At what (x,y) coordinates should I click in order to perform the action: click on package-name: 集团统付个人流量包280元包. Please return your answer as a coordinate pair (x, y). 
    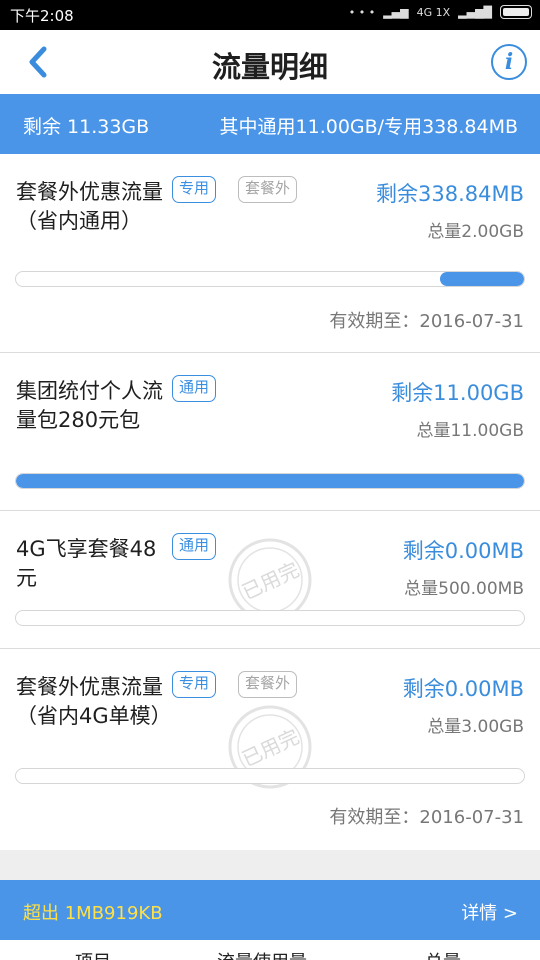
    Looking at the image, I should click on (89, 405).